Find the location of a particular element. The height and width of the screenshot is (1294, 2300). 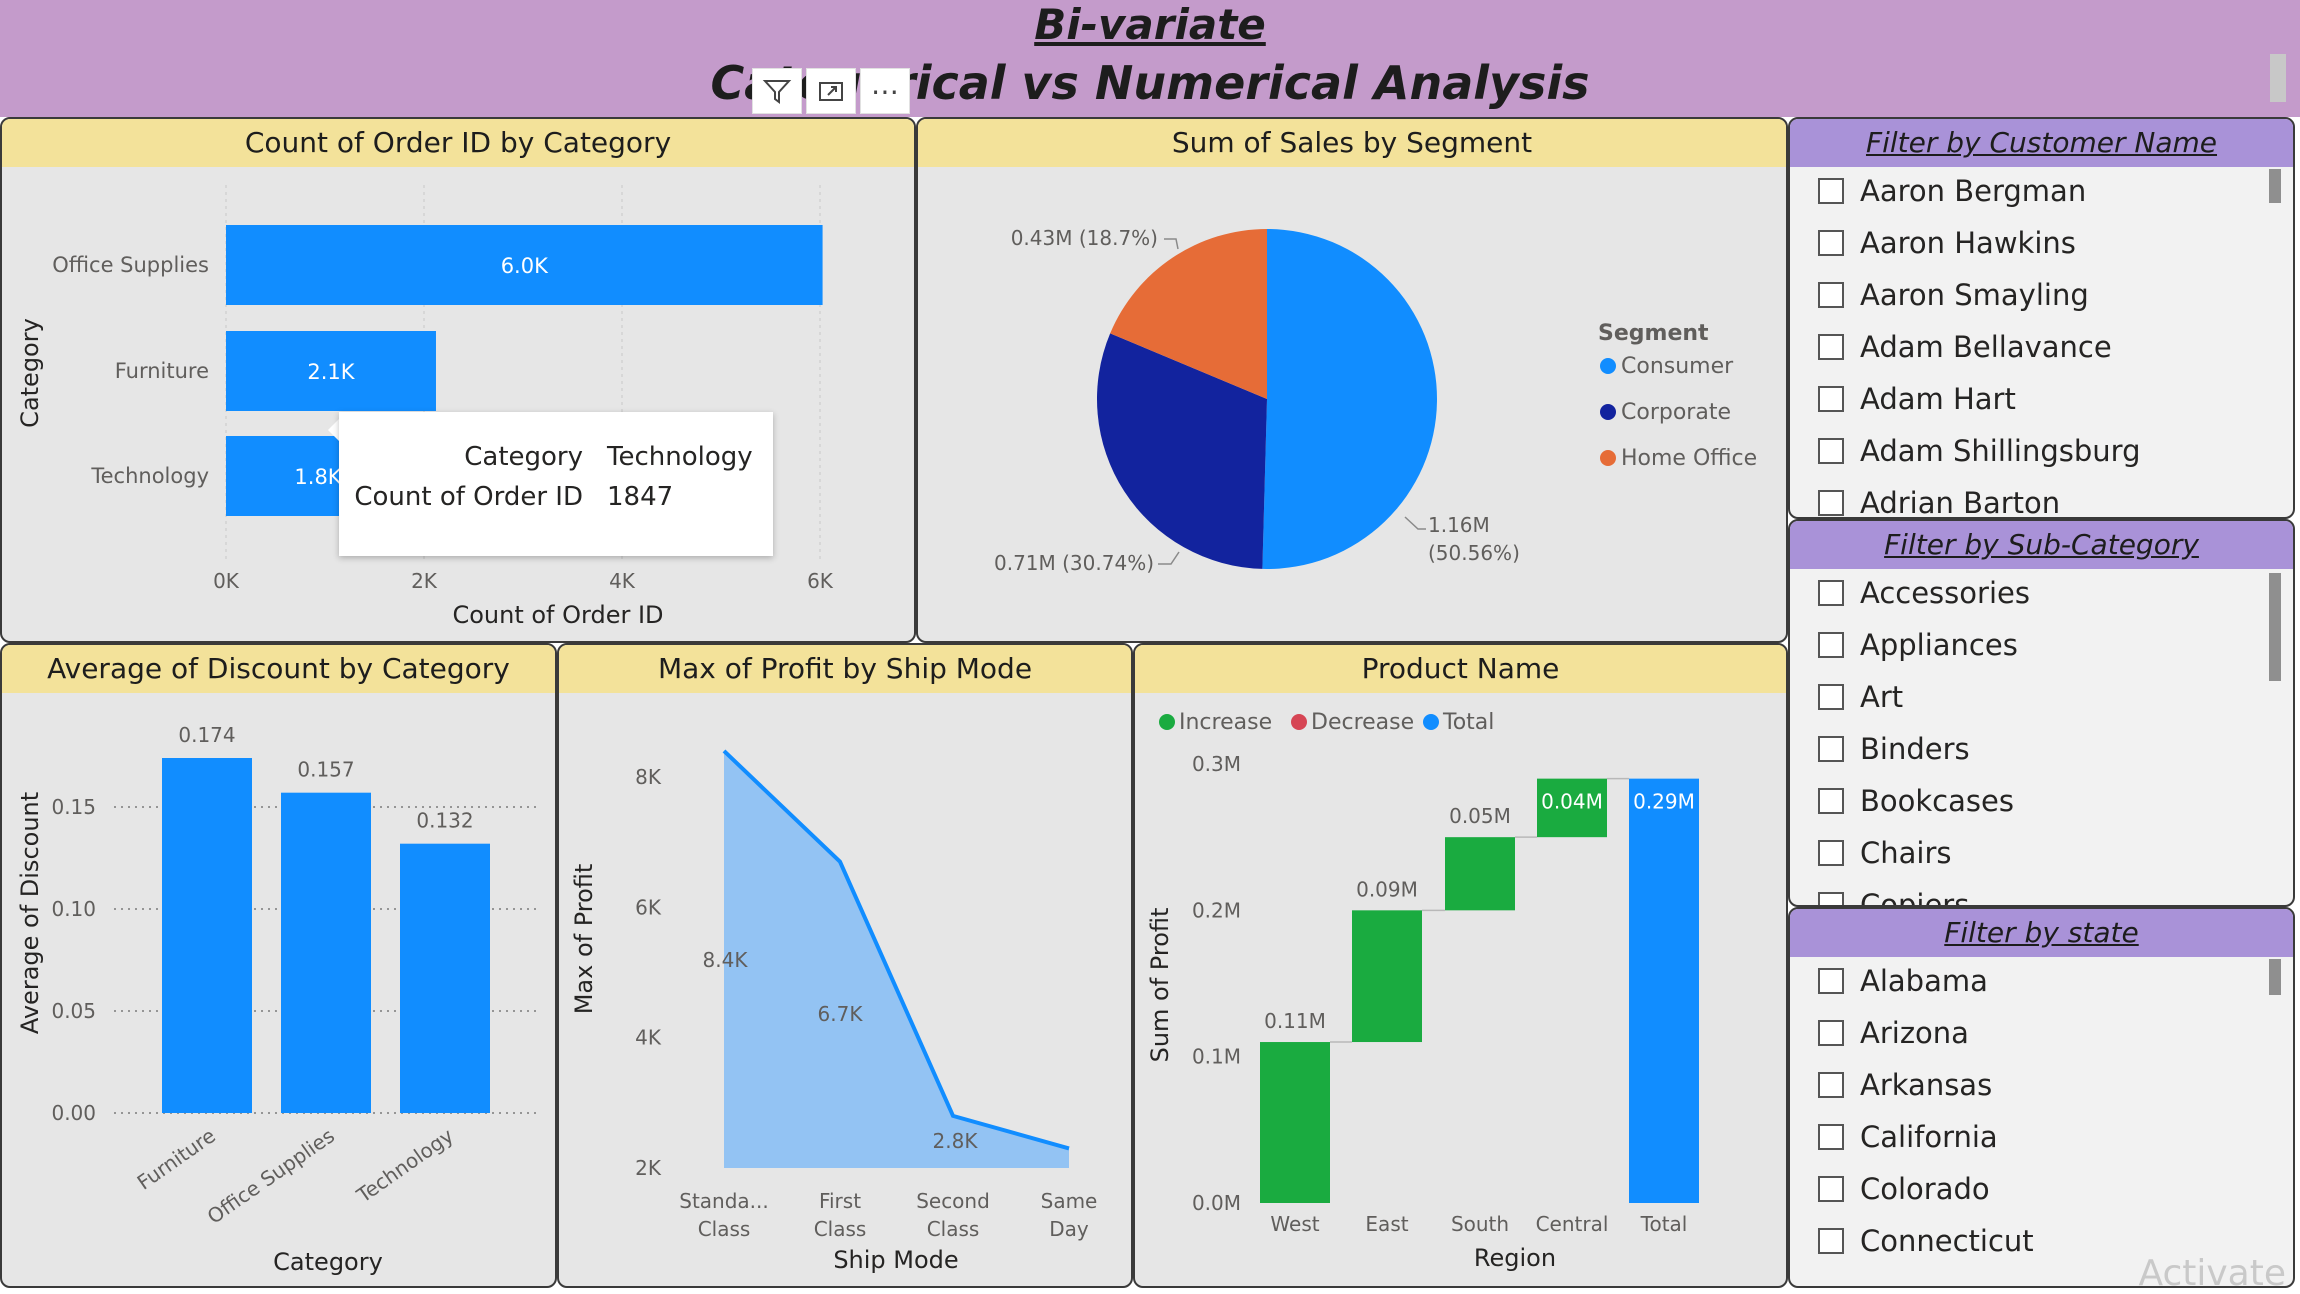

tooltip-key: Count of Order ID is located at coordinates (468, 497).